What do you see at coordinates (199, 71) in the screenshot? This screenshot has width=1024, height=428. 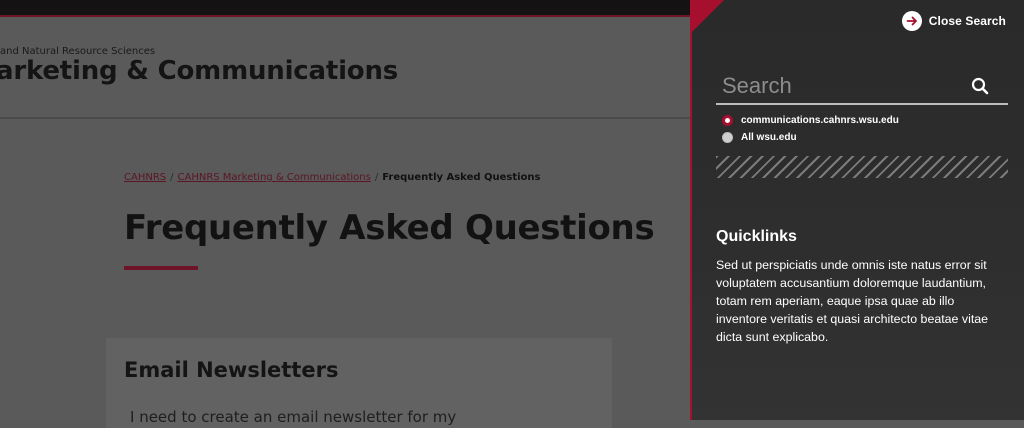 I see `site-title: arketing & Communications` at bounding box center [199, 71].